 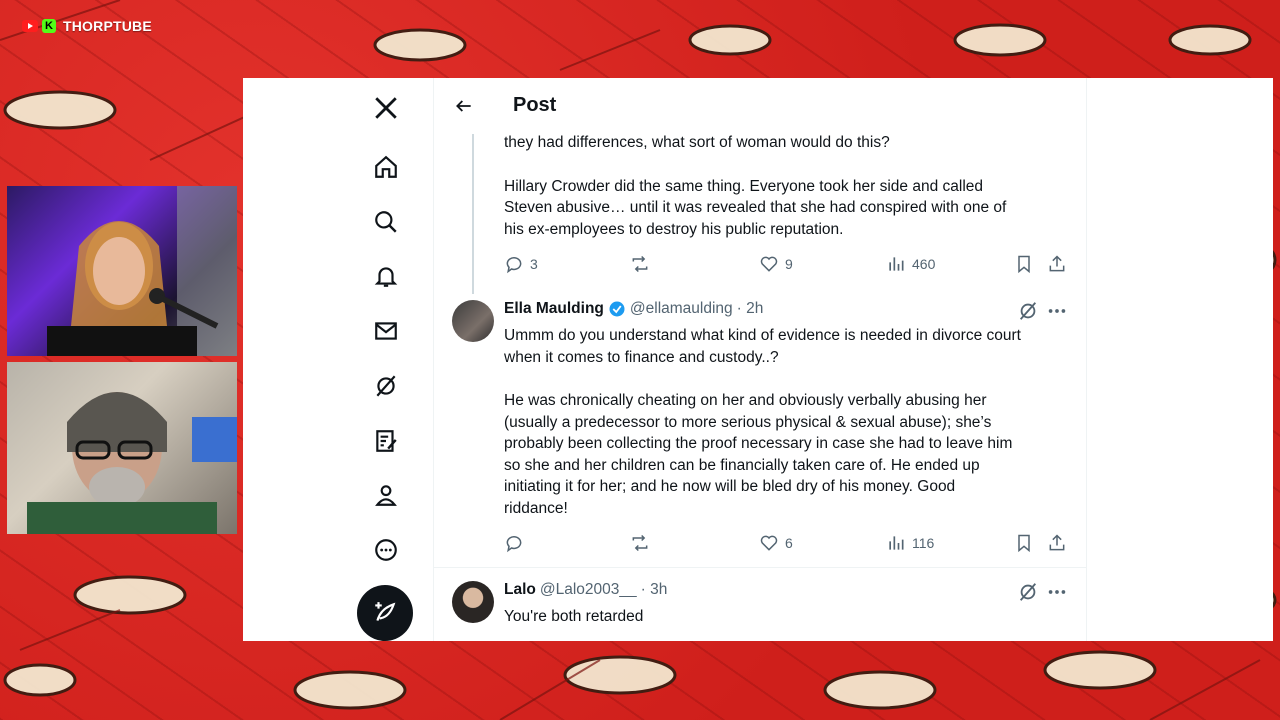 What do you see at coordinates (923, 543) in the screenshot?
I see `view-count: 116` at bounding box center [923, 543].